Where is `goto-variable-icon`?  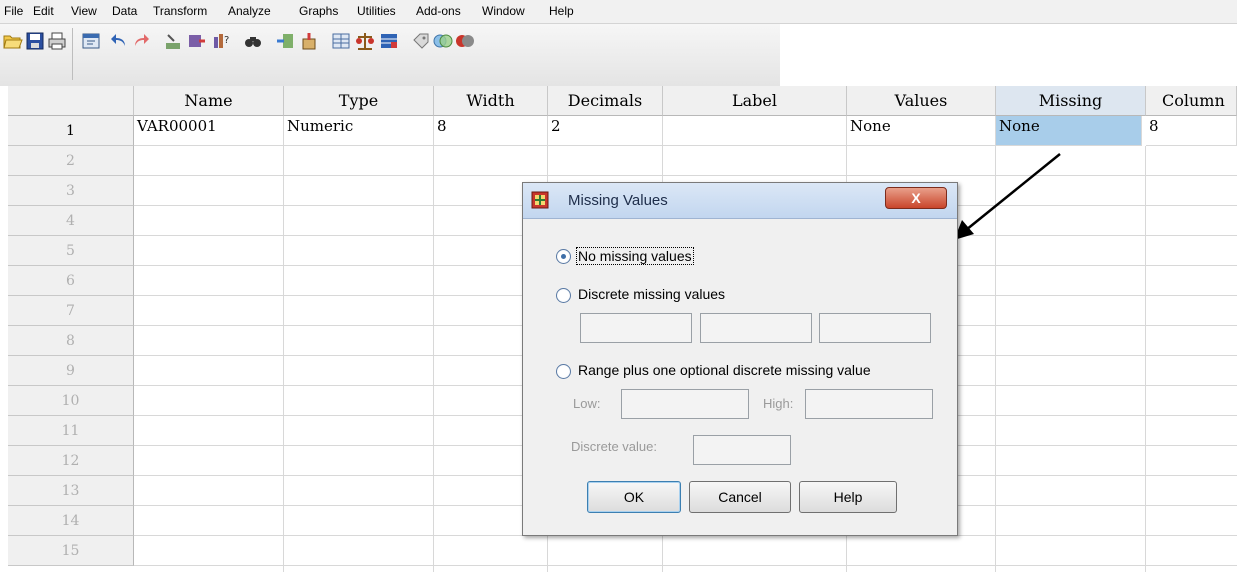
goto-variable-icon is located at coordinates (197, 41).